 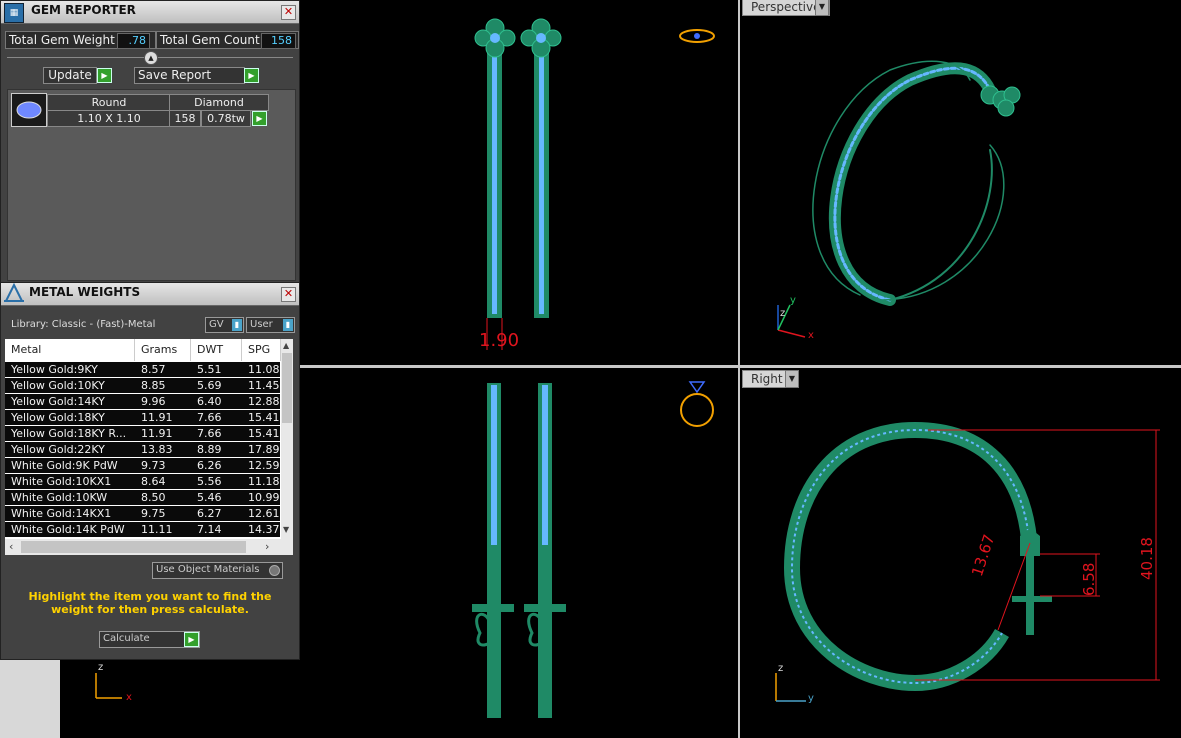 What do you see at coordinates (237, 325) in the screenshot?
I see `gv-toggle-icon: ▮` at bounding box center [237, 325].